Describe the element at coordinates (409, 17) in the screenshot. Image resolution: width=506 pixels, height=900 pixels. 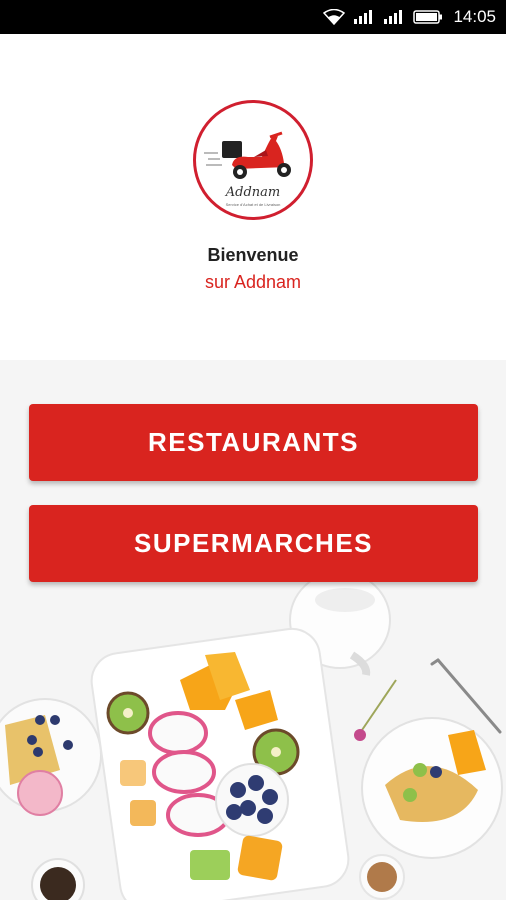
I see `status-icons: 14:05` at that location.